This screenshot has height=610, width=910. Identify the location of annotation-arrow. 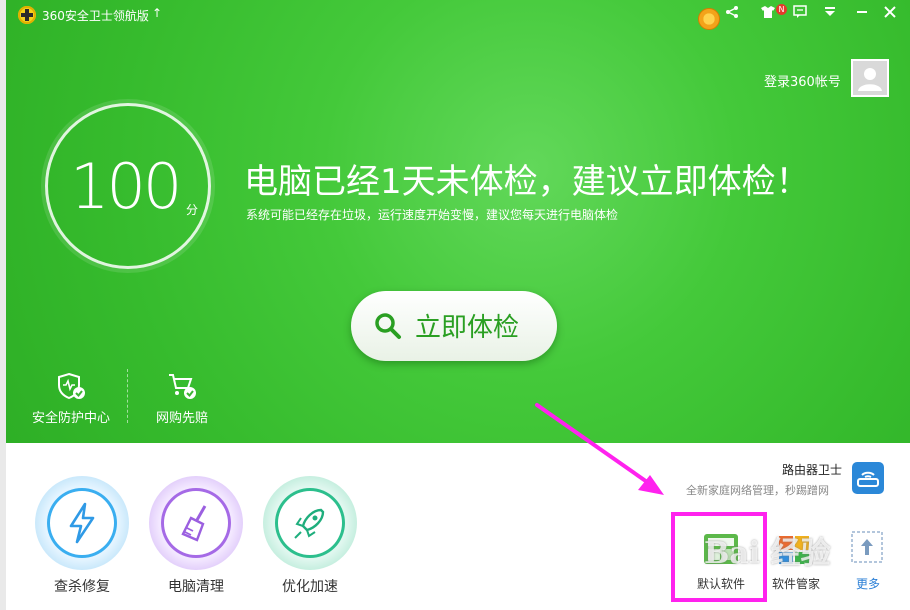
(599, 449).